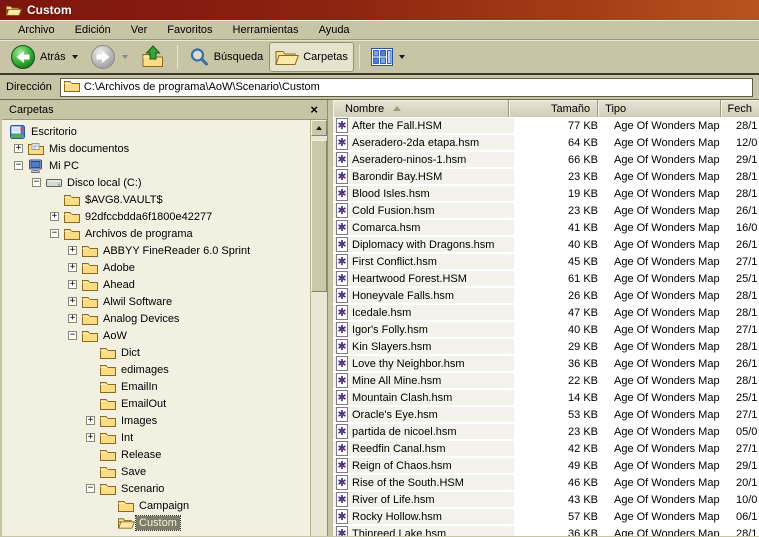 Image resolution: width=759 pixels, height=537 pixels. Describe the element at coordinates (226, 57) in the screenshot. I see `search-button: Búsqueda` at that location.